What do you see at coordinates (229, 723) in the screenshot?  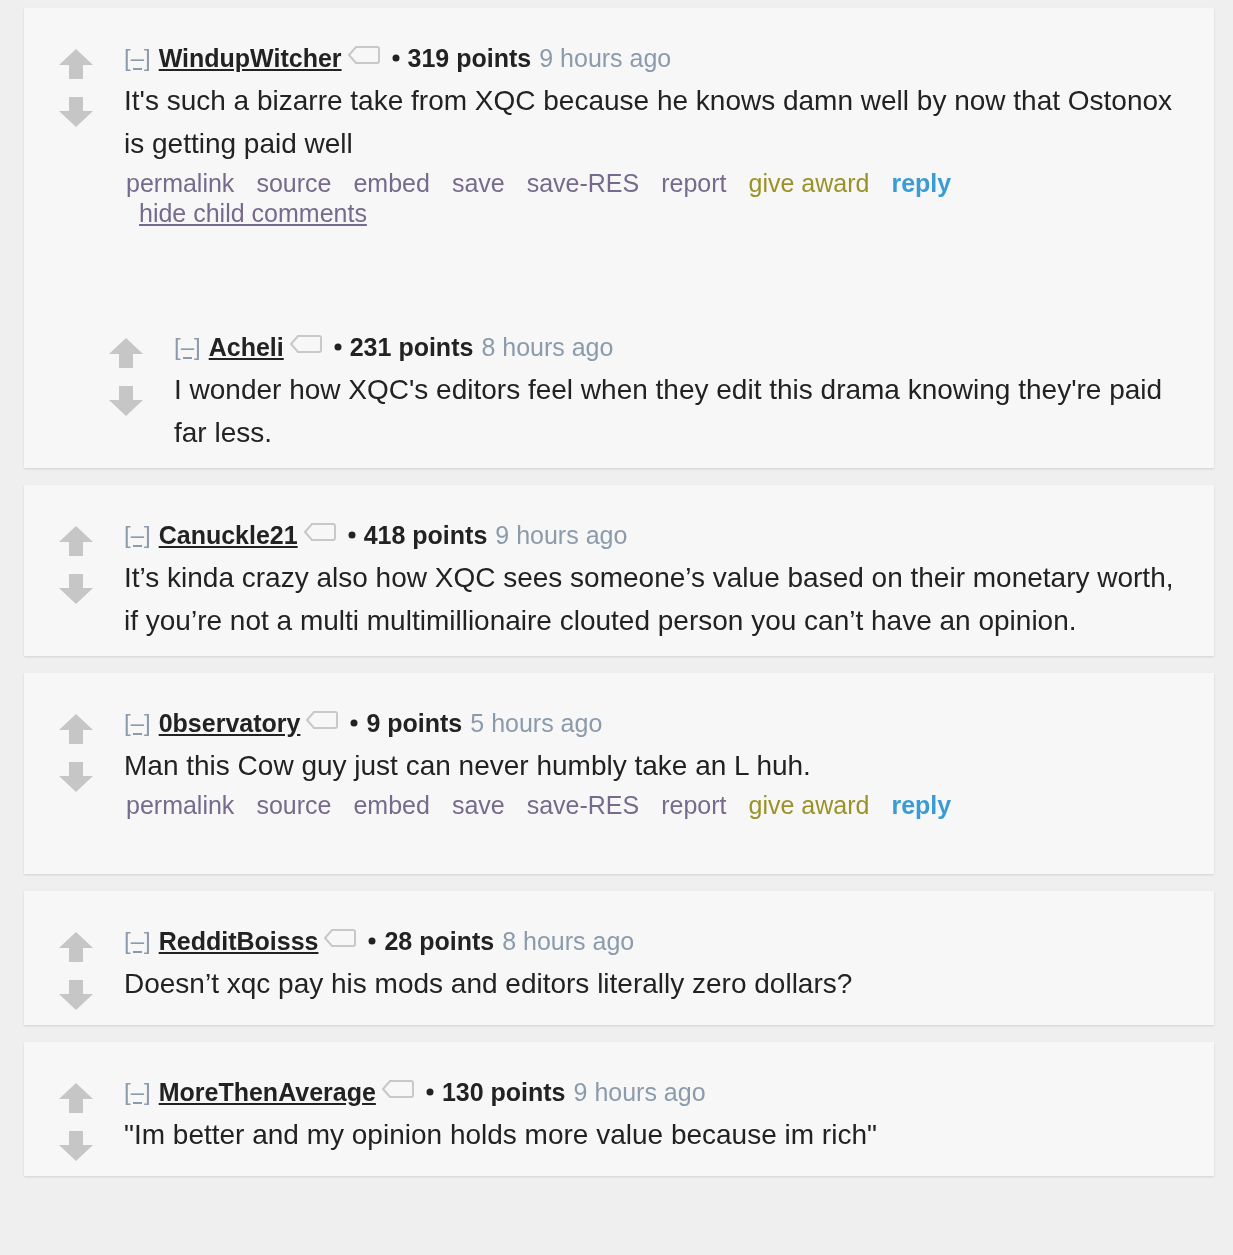 I see `username-link: 0bservatory` at bounding box center [229, 723].